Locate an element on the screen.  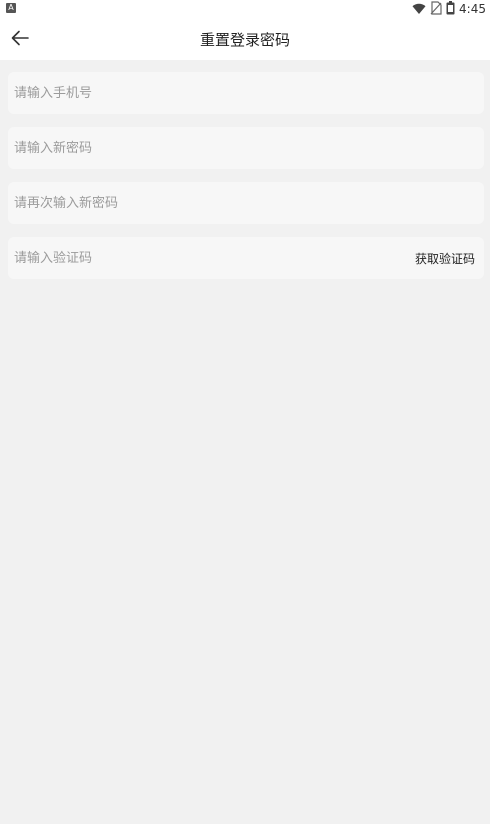
verification-code-input is located at coordinates (207, 258).